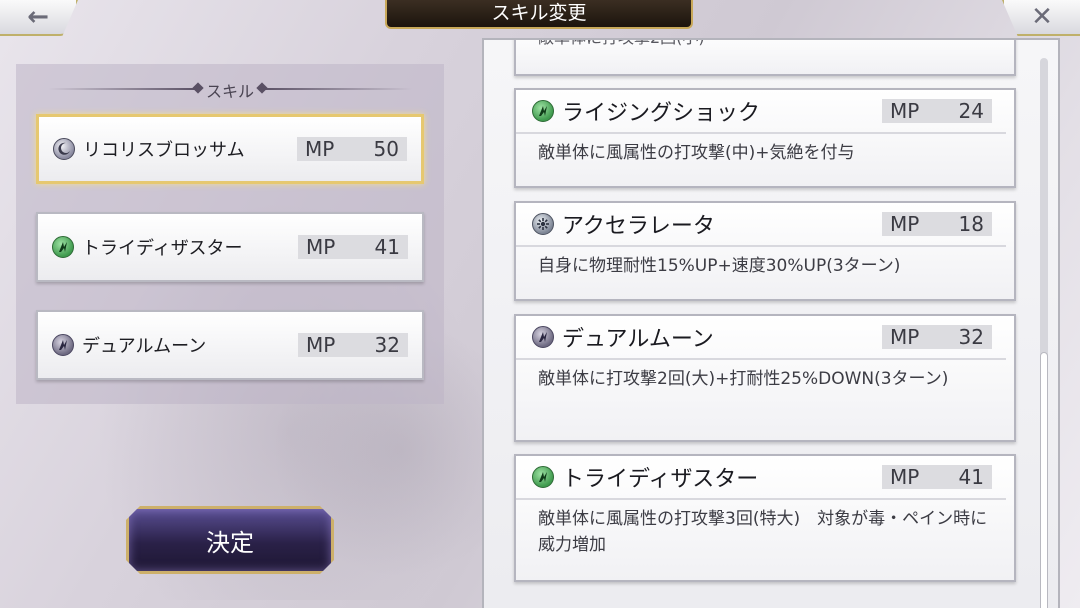 The image size is (1080, 608). What do you see at coordinates (638, 226) in the screenshot?
I see `skill-name: アクセラレータ` at bounding box center [638, 226].